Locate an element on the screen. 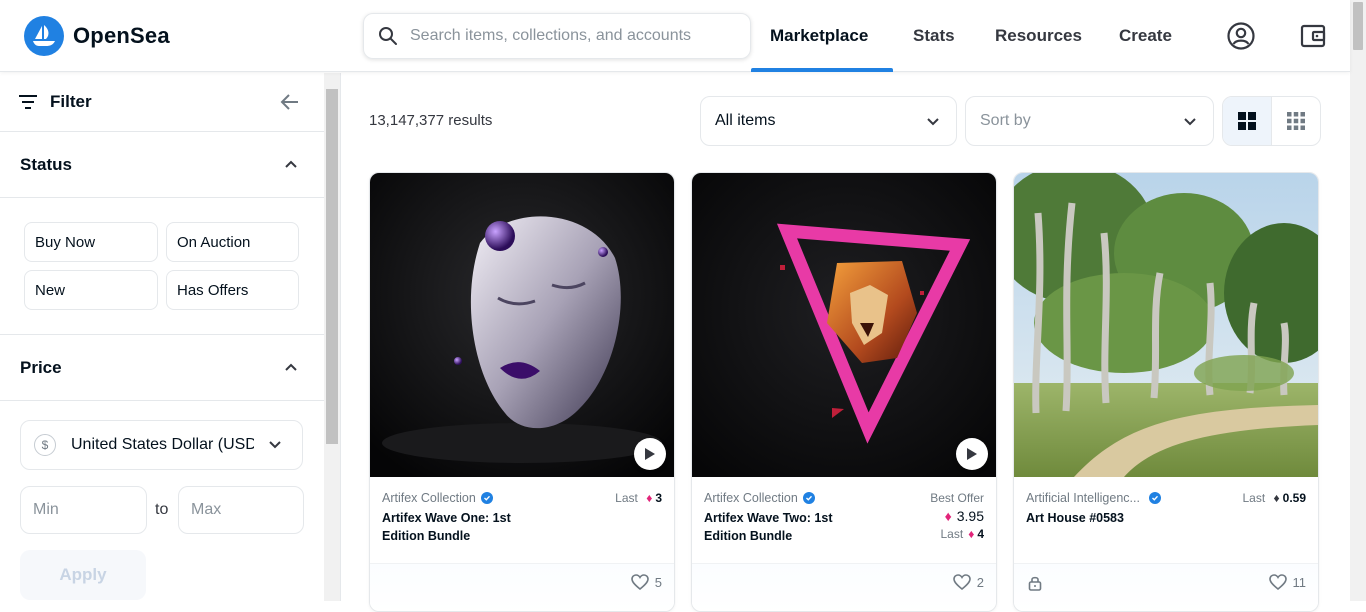 Image resolution: width=1366 pixels, height=612 pixels. dollar-icon: $ is located at coordinates (45, 445).